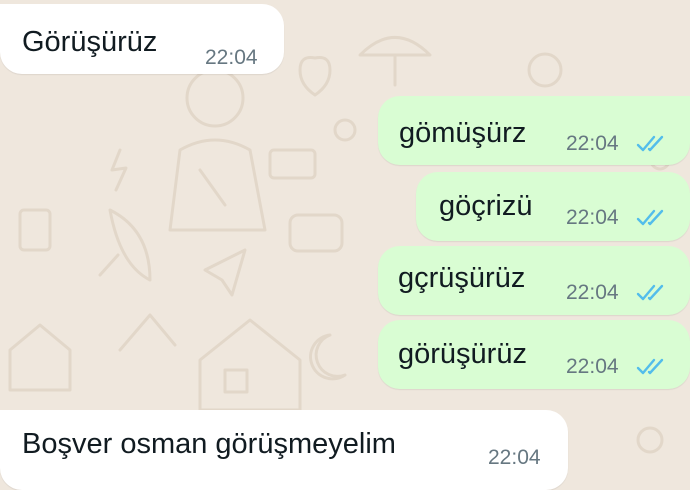 The image size is (690, 490). I want to click on outgoing-message-bubble: görüşürüz 22:04, so click(534, 354).